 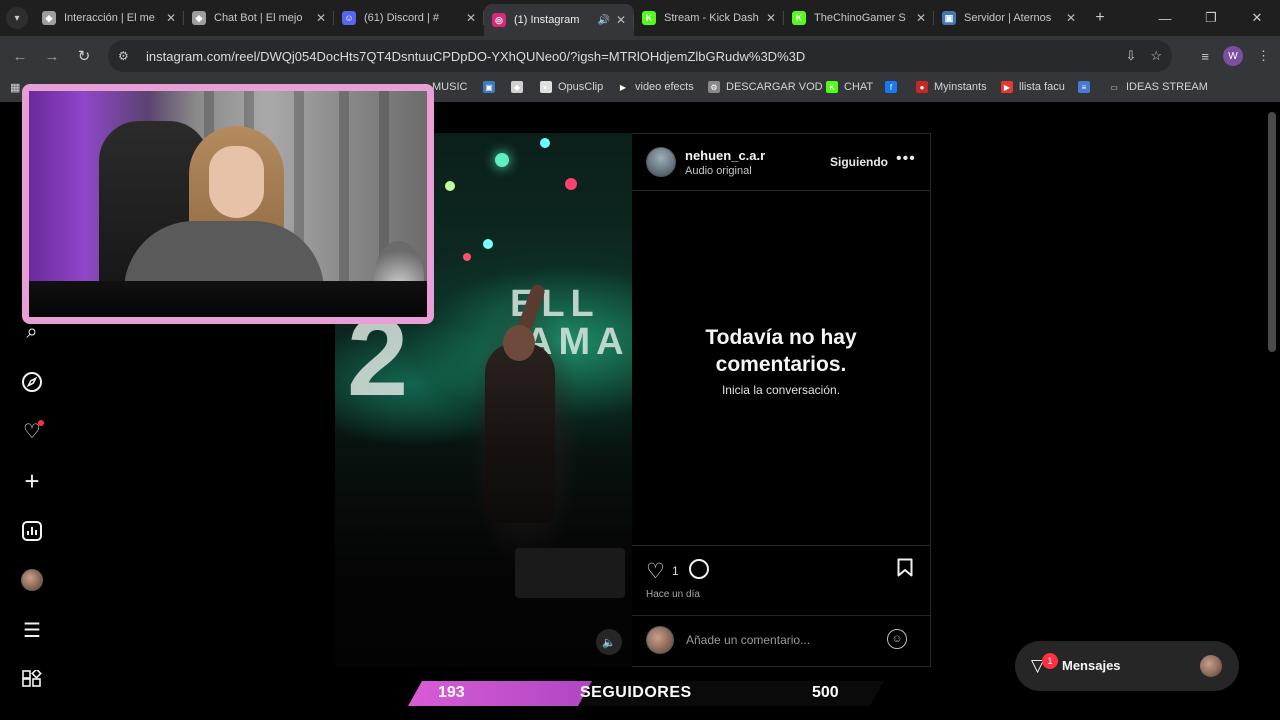 I want to click on explore-icon, so click(x=32, y=382).